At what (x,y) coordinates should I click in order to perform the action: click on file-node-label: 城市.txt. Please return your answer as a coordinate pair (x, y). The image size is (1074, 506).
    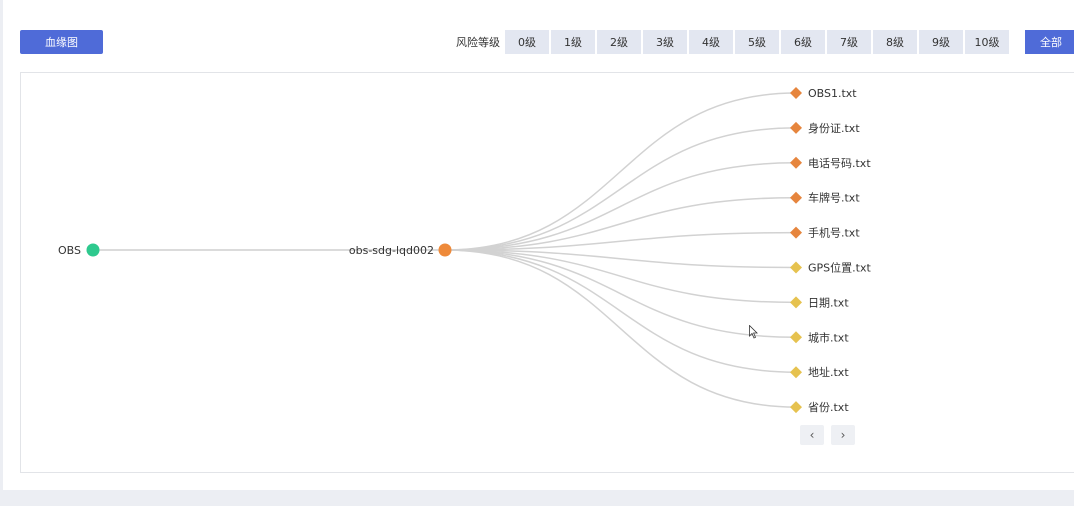
    Looking at the image, I should click on (828, 337).